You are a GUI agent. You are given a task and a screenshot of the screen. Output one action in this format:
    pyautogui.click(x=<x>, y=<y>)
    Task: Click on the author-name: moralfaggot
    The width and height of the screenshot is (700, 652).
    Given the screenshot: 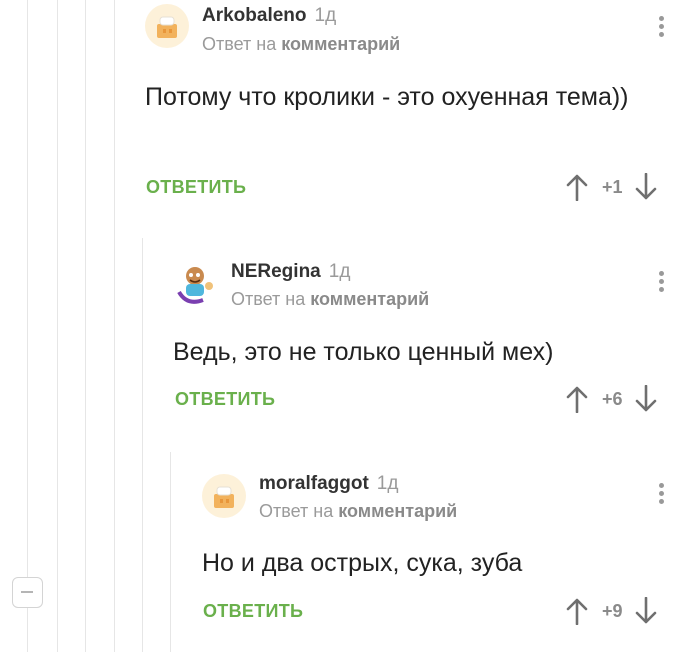 What is the action you would take?
    pyautogui.click(x=314, y=483)
    